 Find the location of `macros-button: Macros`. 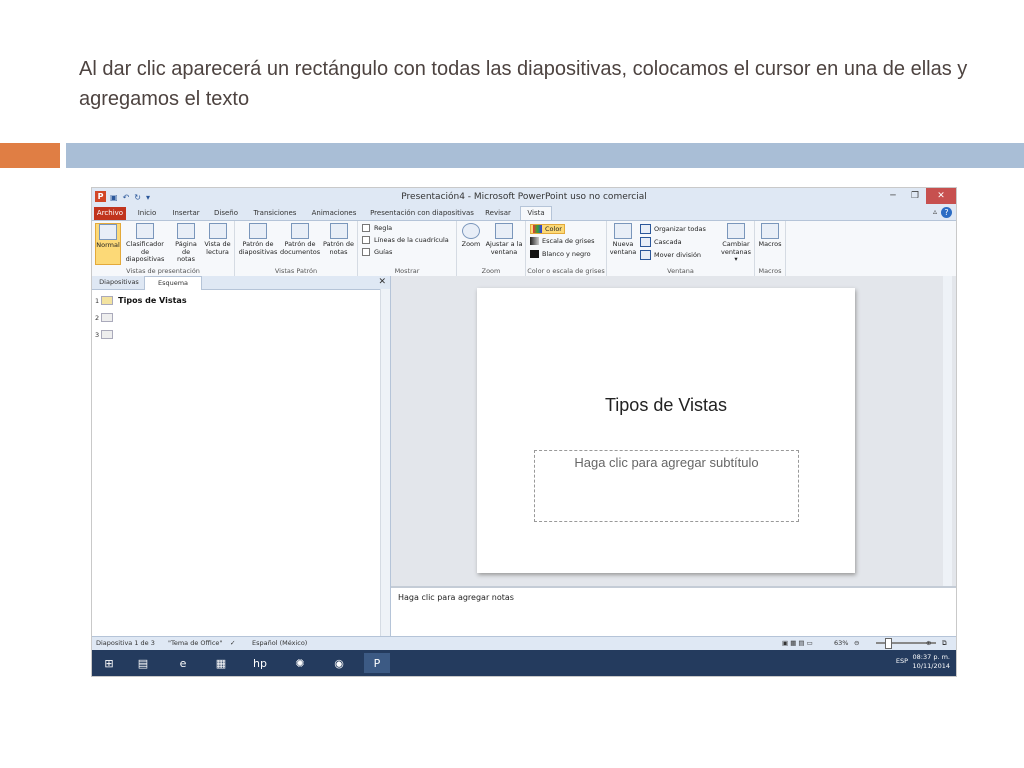

macros-button: Macros is located at coordinates (770, 236).